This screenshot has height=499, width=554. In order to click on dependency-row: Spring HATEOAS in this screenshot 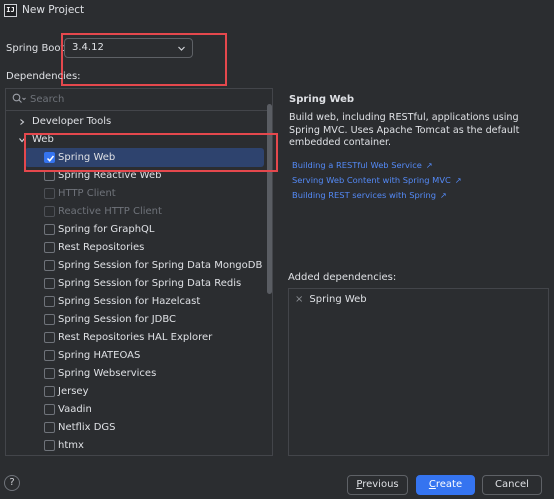, I will do `click(135, 356)`.